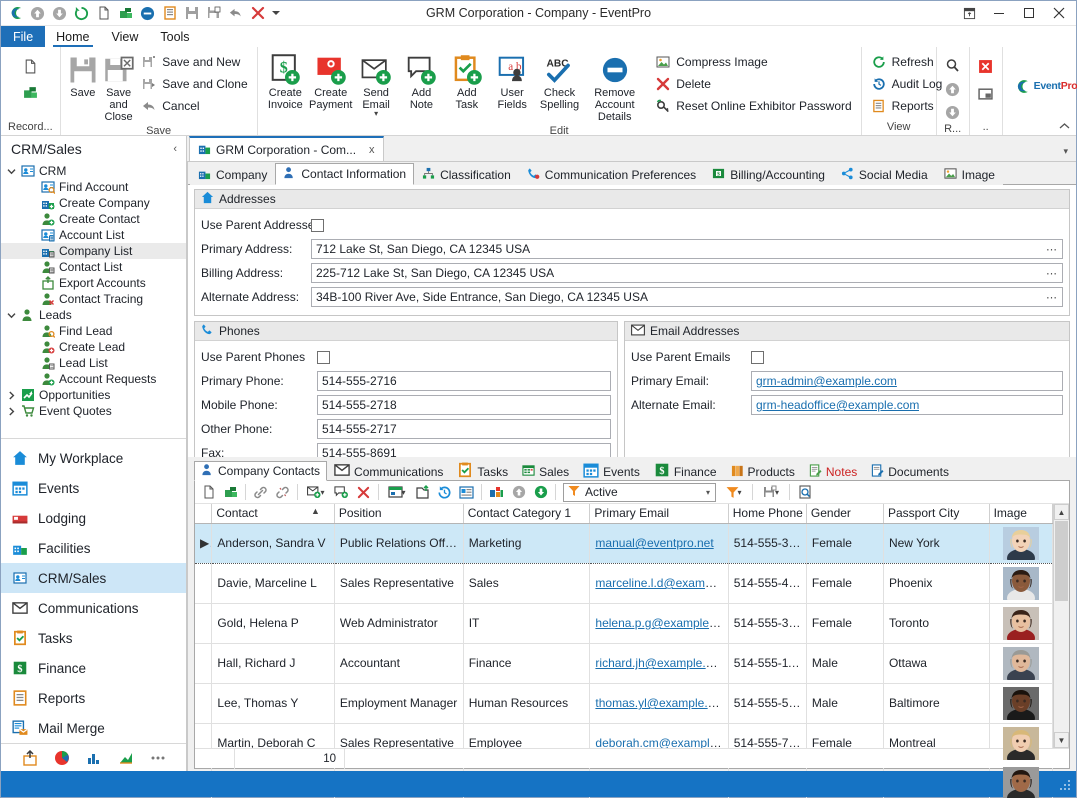 The height and width of the screenshot is (798, 1077). Describe the element at coordinates (884, 174) in the screenshot. I see `tab-social-media: Social Media` at that location.